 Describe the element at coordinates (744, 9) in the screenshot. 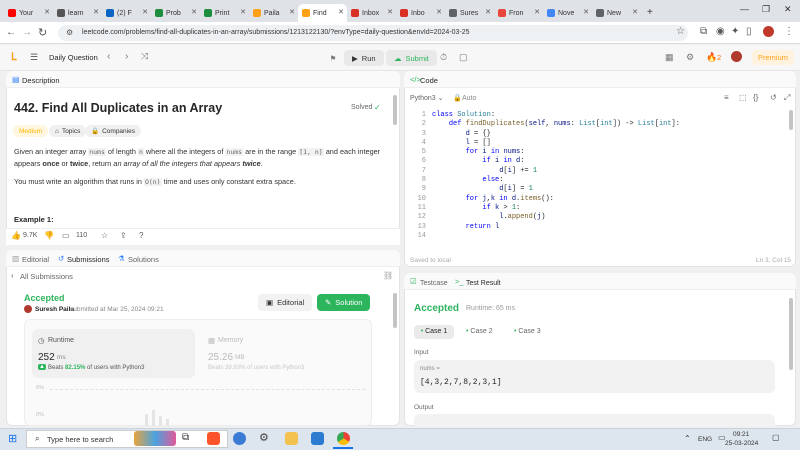

I see `minimize-icon: —` at that location.